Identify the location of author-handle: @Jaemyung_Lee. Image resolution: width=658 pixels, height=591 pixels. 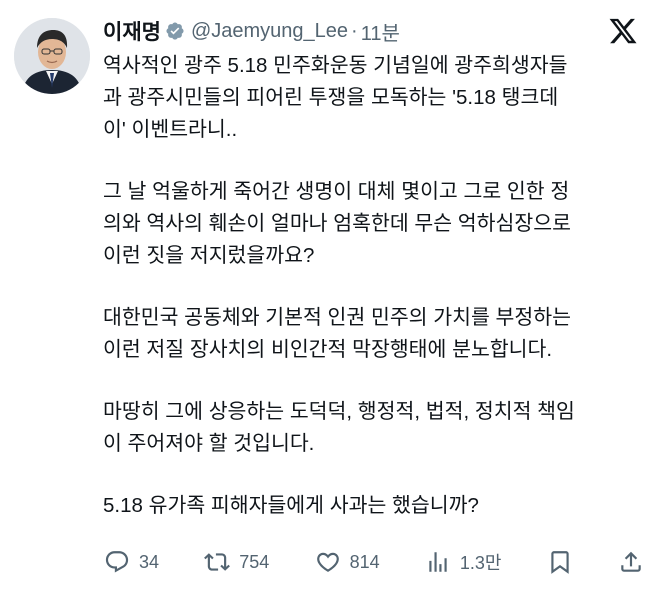
(269, 31).